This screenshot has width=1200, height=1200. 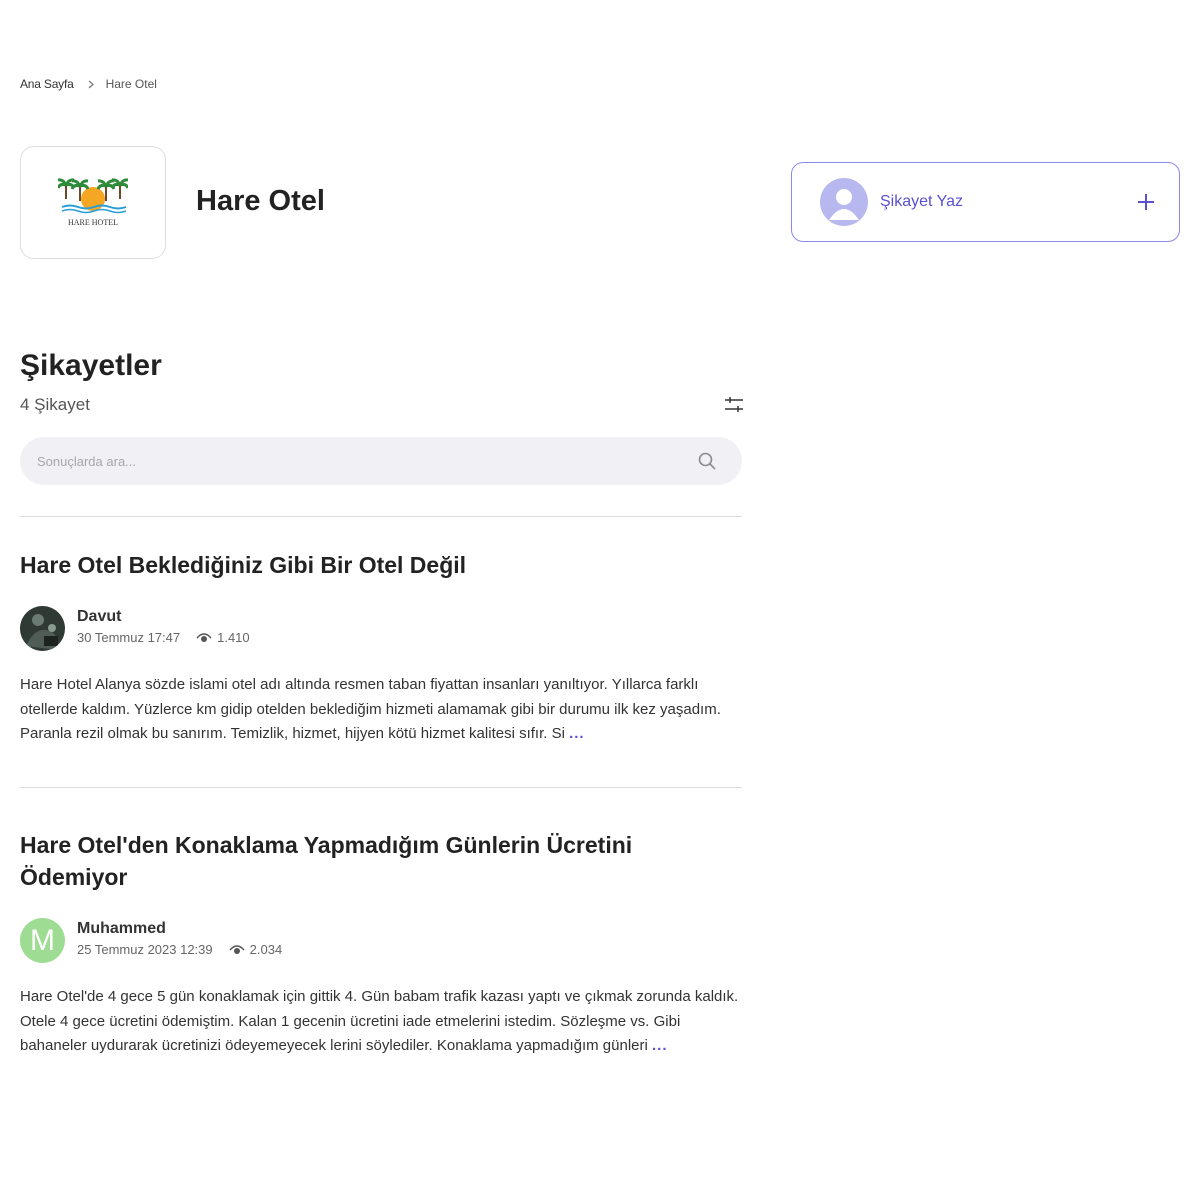 What do you see at coordinates (121, 929) in the screenshot?
I see `complaint-user-name: Muhammed` at bounding box center [121, 929].